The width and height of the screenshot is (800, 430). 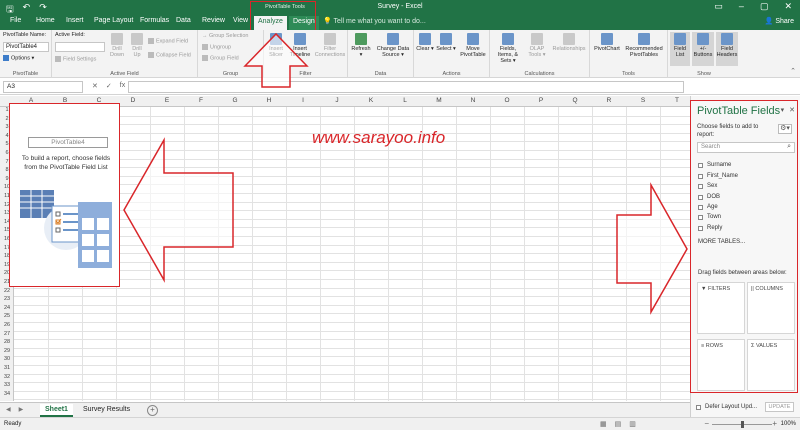 What do you see at coordinates (18, 58) in the screenshot?
I see `options-button: Options ▾` at bounding box center [18, 58].